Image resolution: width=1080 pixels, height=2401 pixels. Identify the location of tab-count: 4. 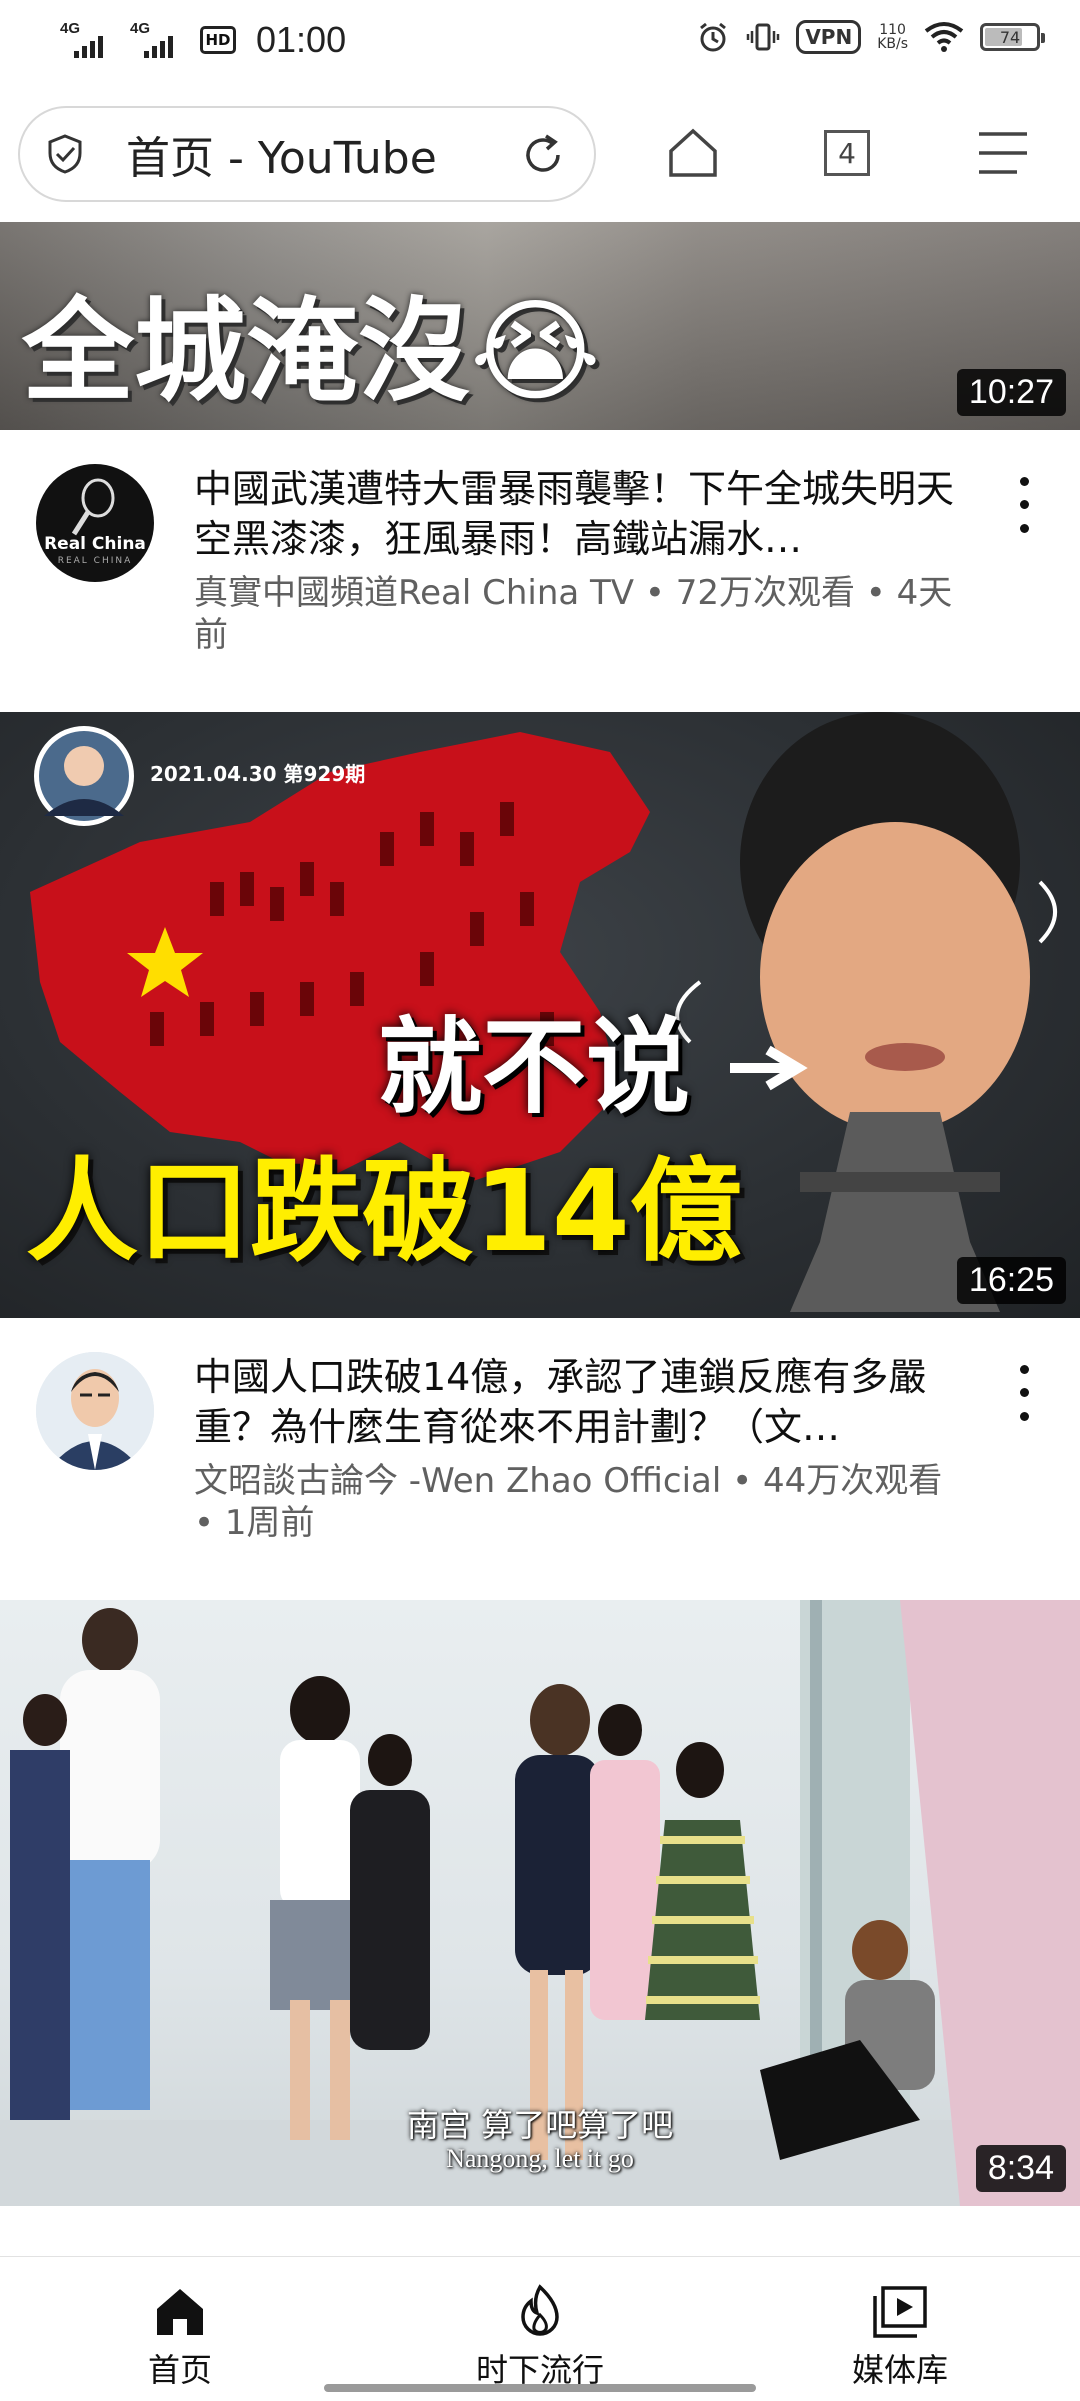
(847, 153).